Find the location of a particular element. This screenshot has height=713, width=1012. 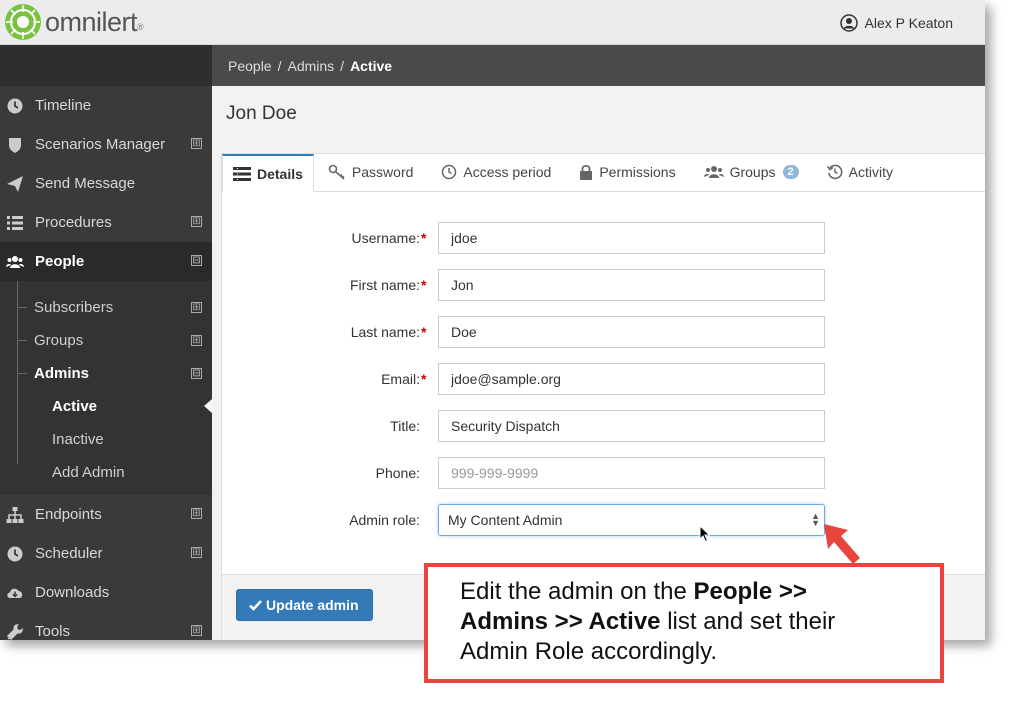

paper-plane-icon is located at coordinates (15, 184).